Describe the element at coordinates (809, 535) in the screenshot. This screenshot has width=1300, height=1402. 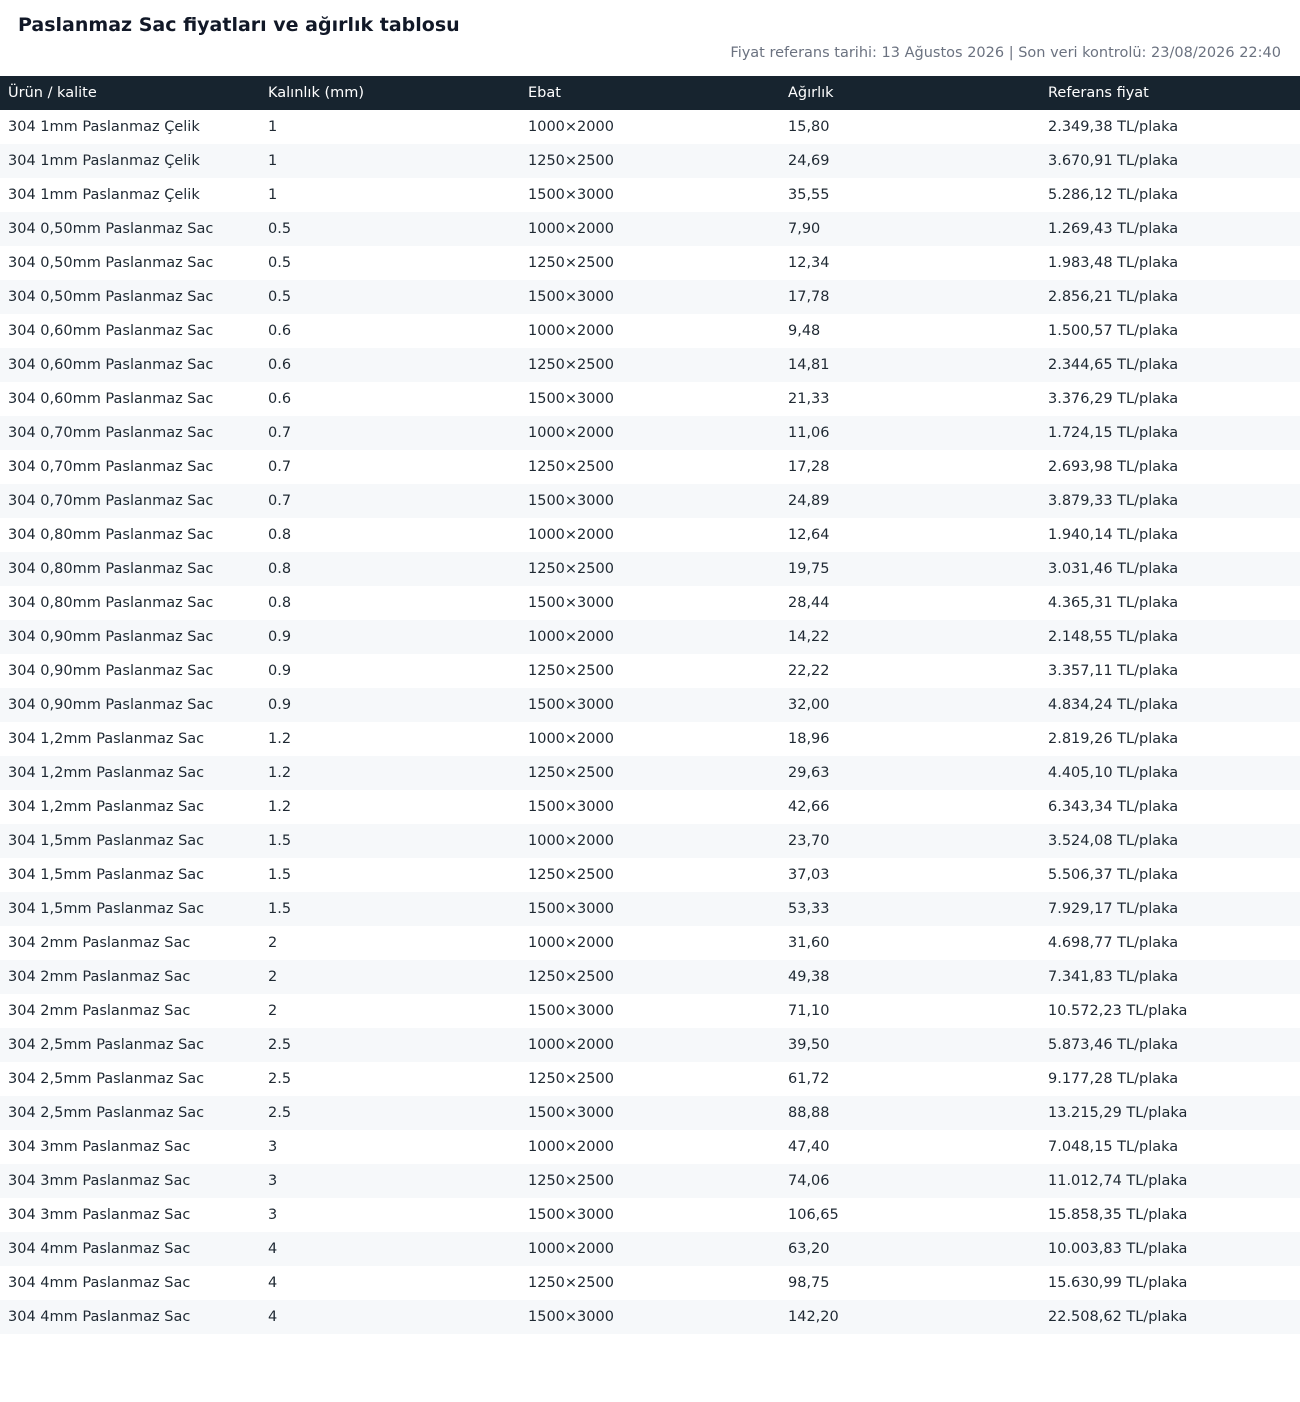
I see `cell-weight: 12,64` at that location.